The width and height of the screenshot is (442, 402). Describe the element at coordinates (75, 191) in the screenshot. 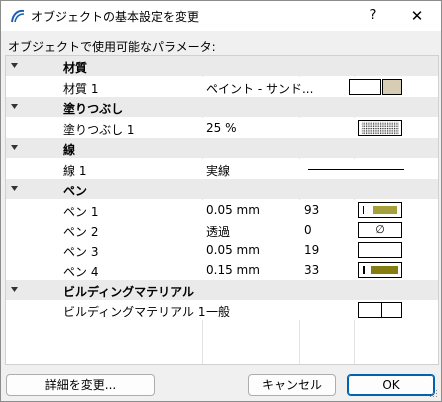

I see `category-label: ペン` at that location.